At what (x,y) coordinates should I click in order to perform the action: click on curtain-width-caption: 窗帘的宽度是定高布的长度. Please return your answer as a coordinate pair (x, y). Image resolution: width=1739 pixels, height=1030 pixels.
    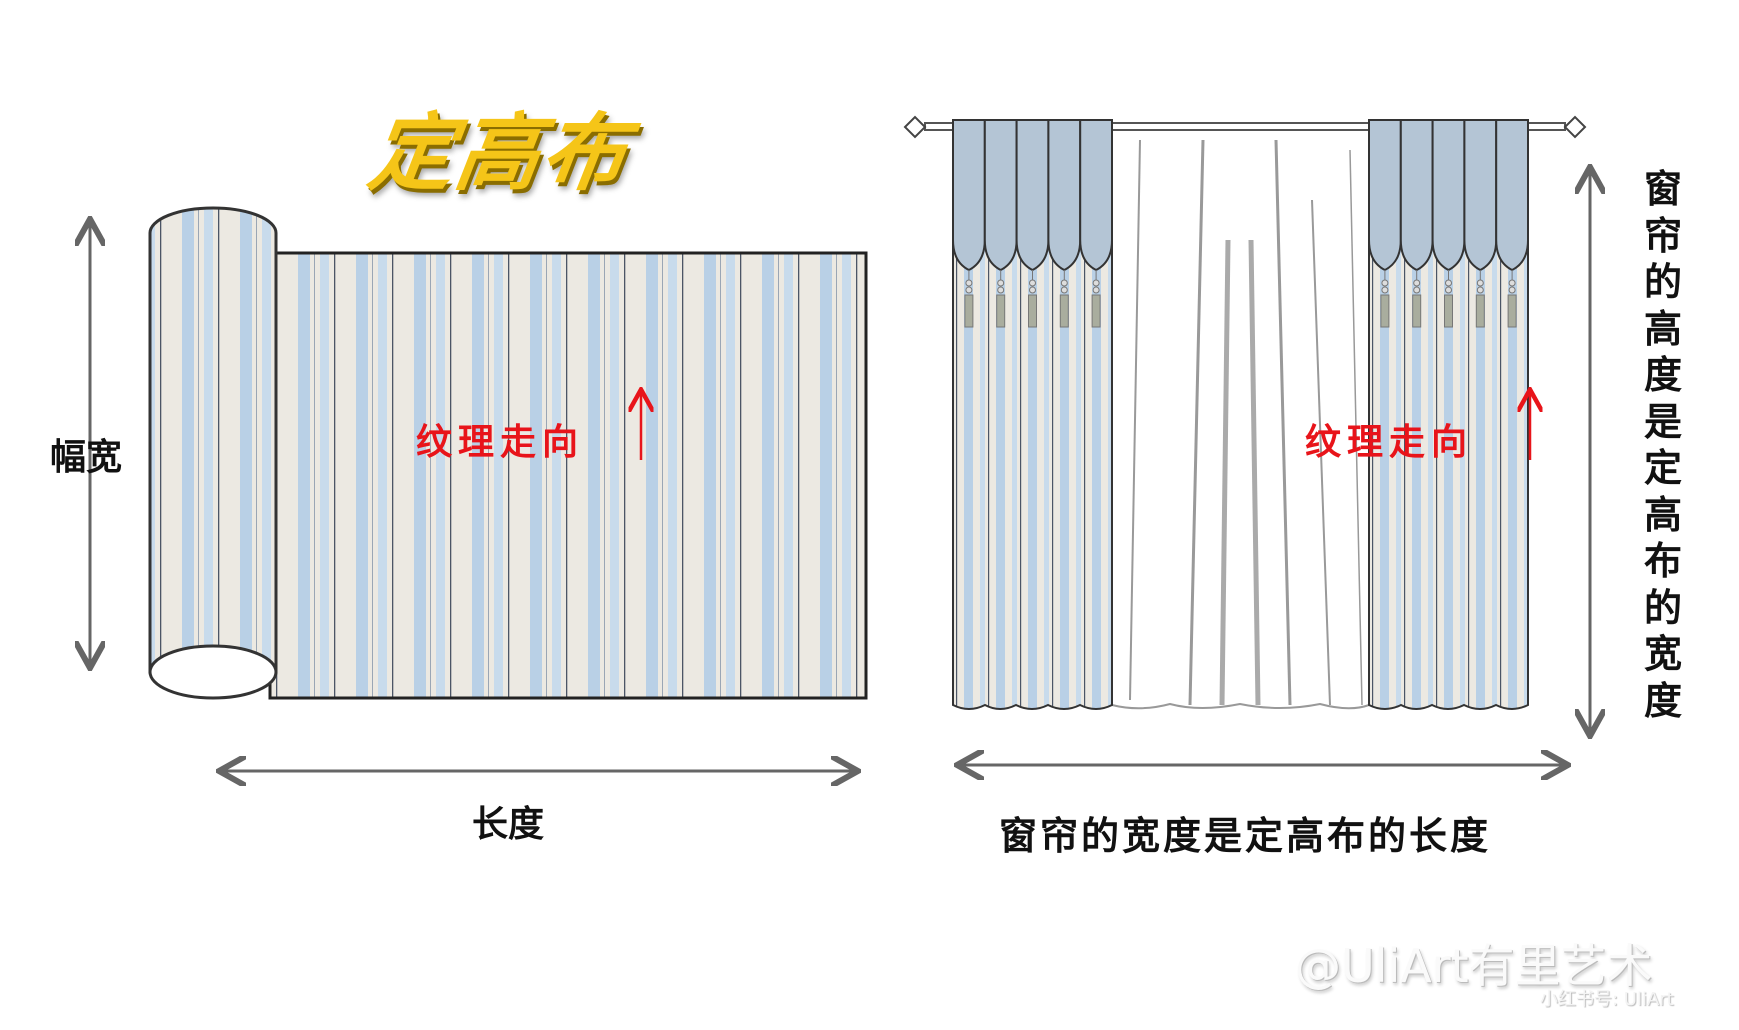
    Looking at the image, I should click on (1245, 836).